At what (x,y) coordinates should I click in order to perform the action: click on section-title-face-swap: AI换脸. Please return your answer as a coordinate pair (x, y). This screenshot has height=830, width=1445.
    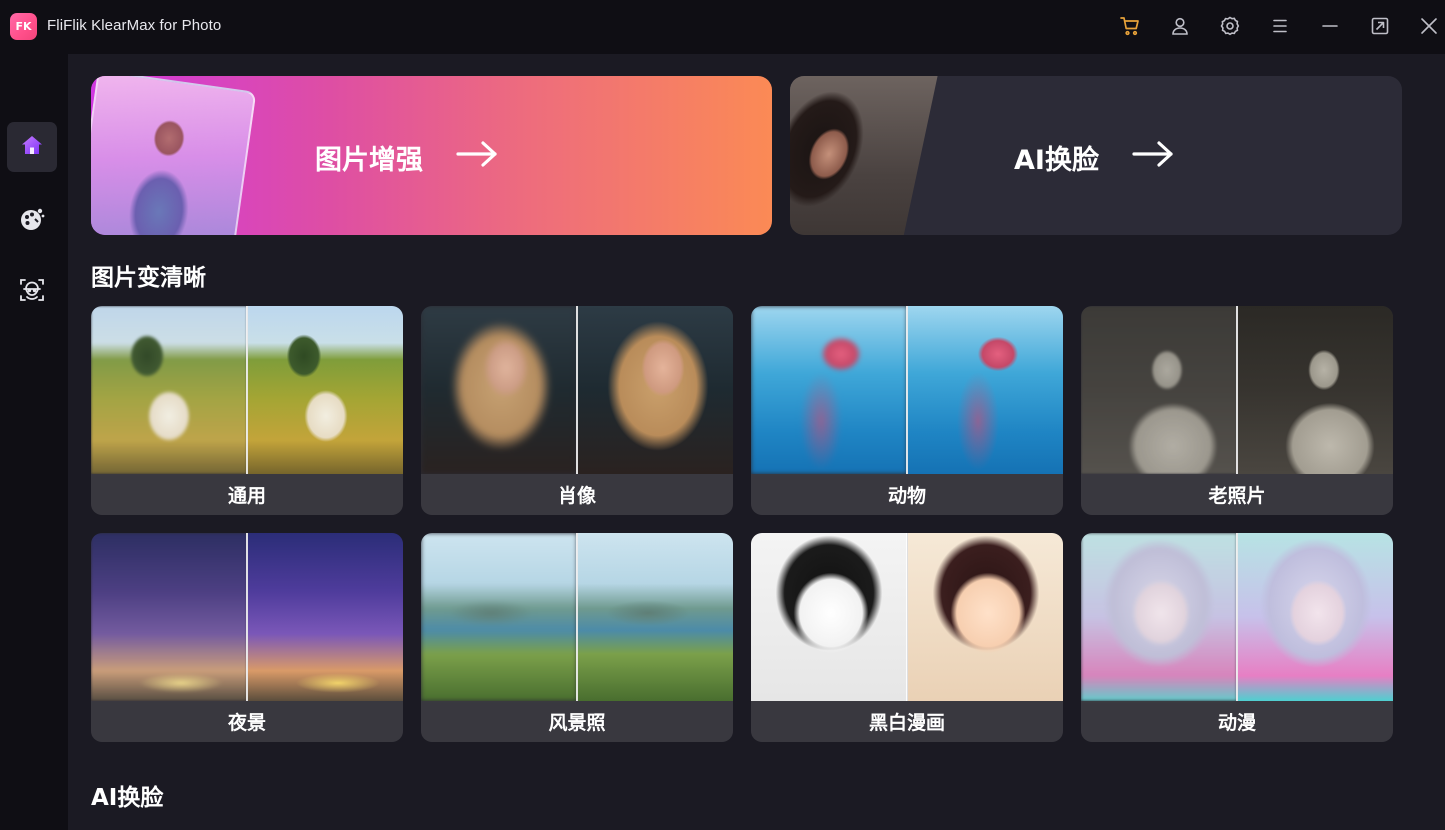
    Looking at the image, I should click on (127, 798).